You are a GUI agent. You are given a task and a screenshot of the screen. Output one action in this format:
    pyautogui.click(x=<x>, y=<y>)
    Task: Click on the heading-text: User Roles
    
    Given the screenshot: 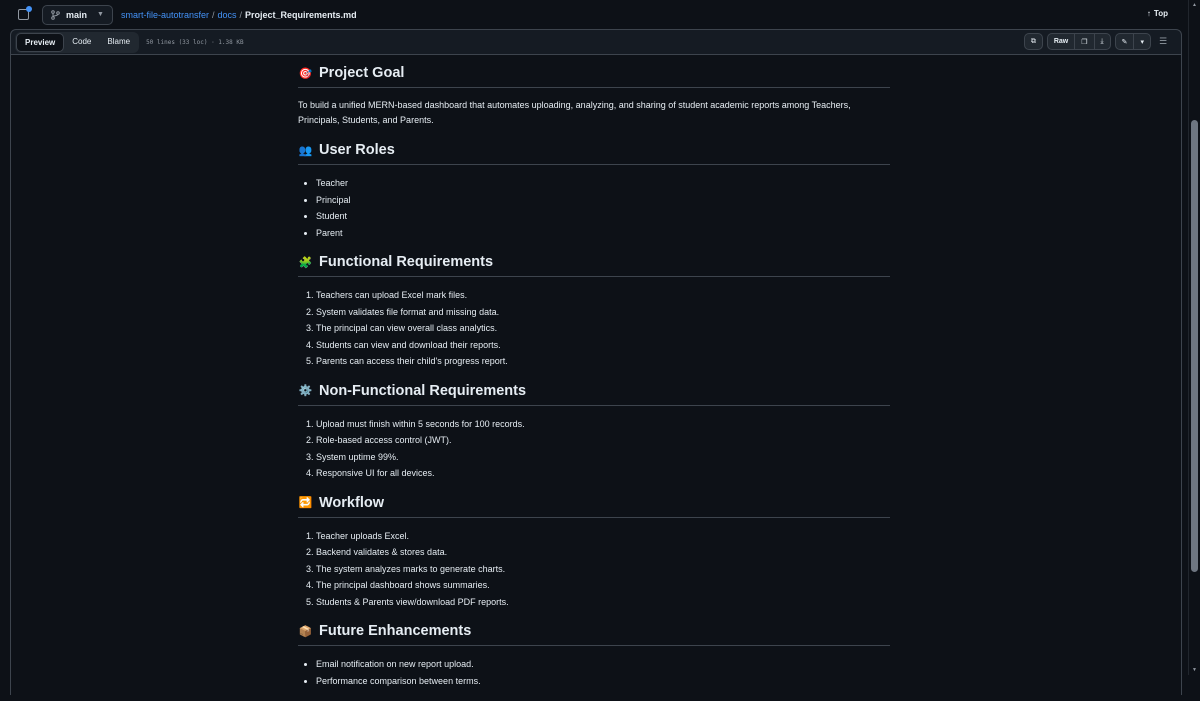 What is the action you would take?
    pyautogui.click(x=357, y=150)
    